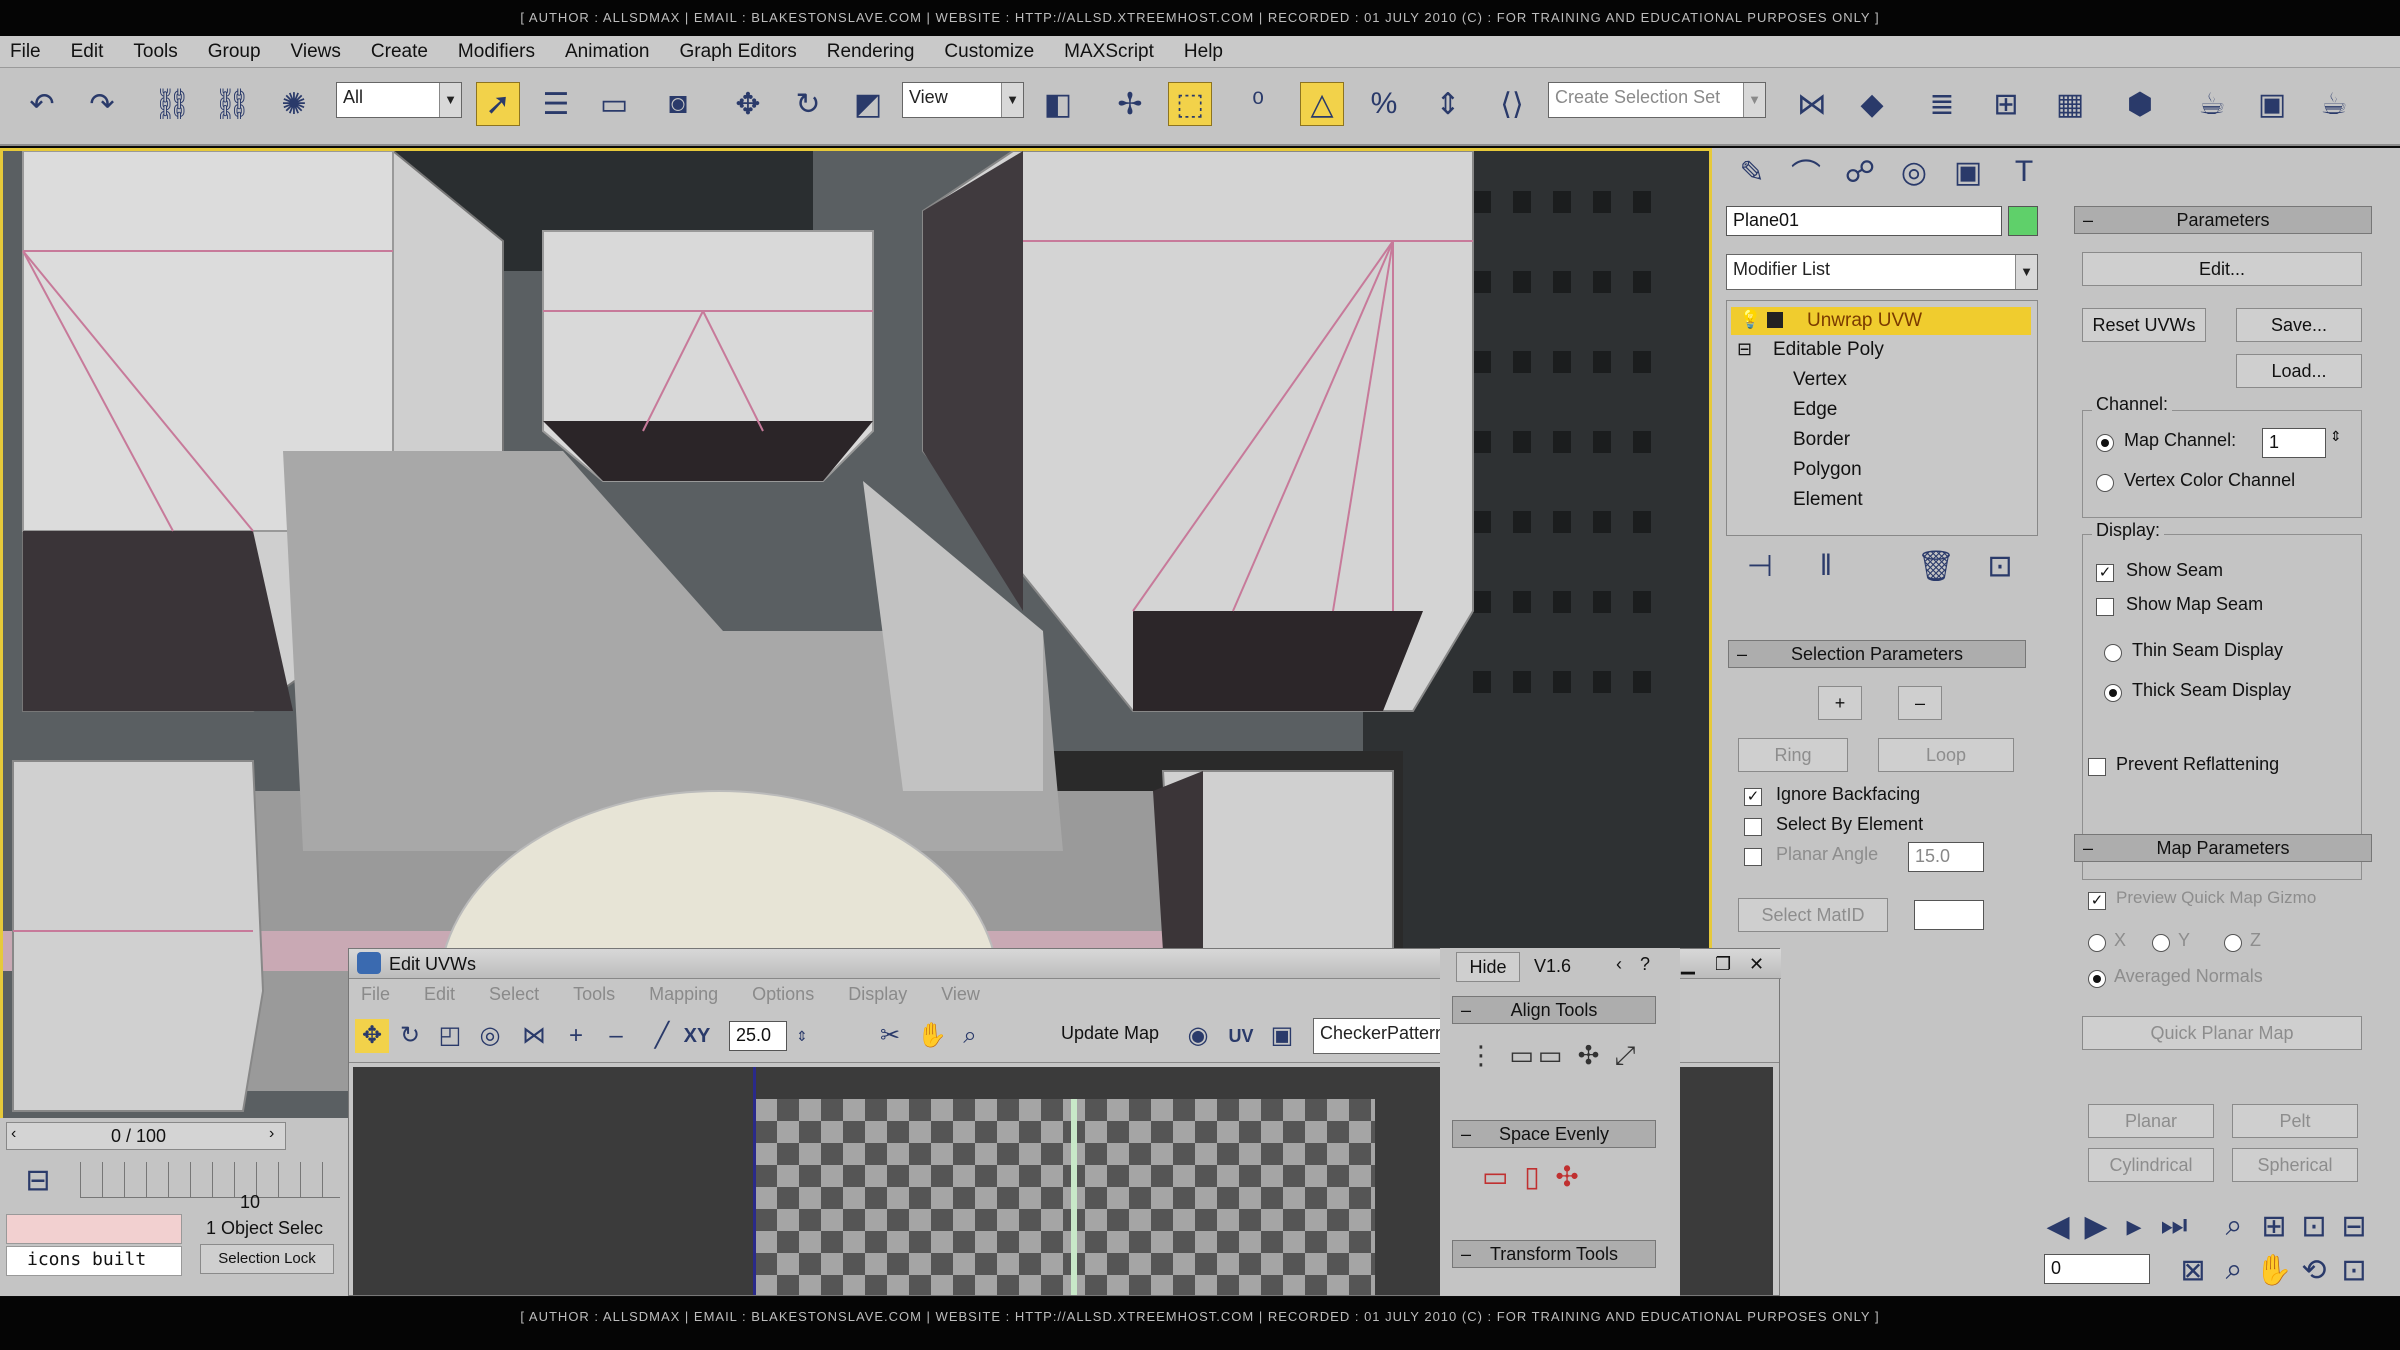 The image size is (2400, 1350). Describe the element at coordinates (989, 52) in the screenshot. I see `menu-customize: Customize` at that location.